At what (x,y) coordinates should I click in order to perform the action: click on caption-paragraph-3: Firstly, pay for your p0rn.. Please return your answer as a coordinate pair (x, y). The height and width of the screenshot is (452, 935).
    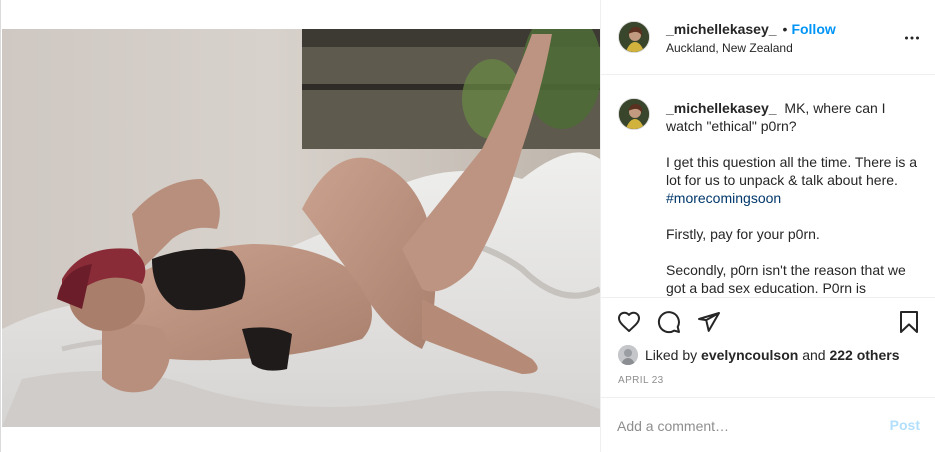
    Looking at the image, I should click on (743, 234).